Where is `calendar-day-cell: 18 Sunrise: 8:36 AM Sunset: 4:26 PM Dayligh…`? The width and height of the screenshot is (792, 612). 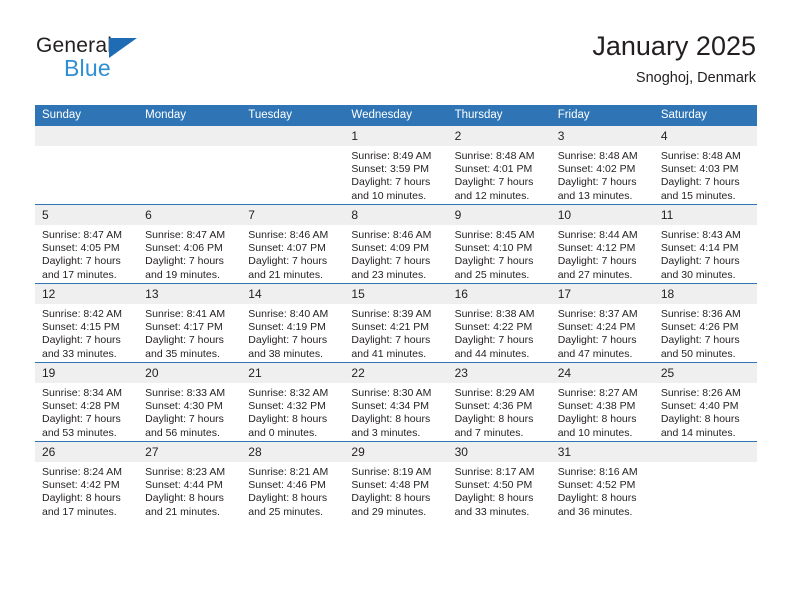
calendar-day-cell: 18 Sunrise: 8:36 AM Sunset: 4:26 PM Dayligh… is located at coordinates (705, 323).